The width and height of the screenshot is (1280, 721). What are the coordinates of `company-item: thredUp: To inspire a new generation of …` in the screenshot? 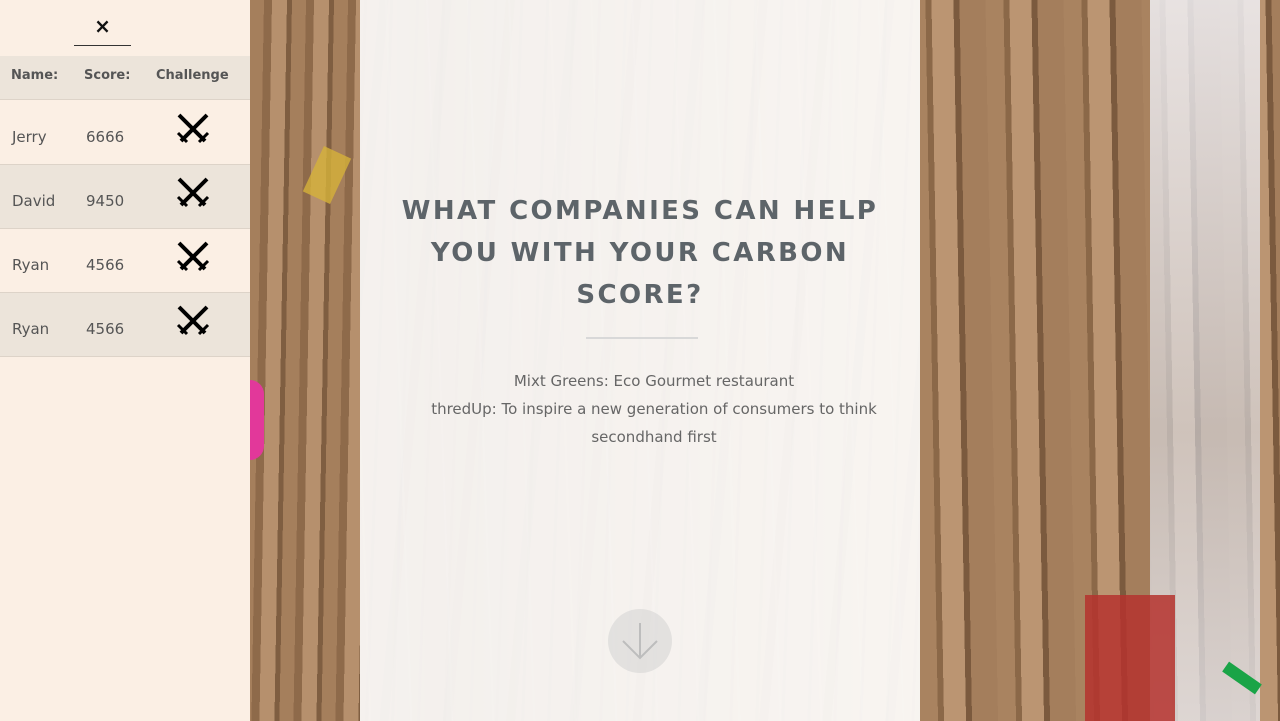 It's located at (654, 423).